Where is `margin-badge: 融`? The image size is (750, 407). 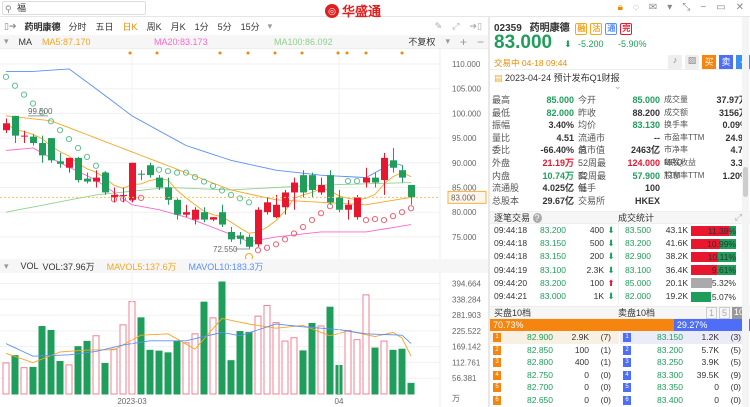
margin-badge: 融 is located at coordinates (581, 29).